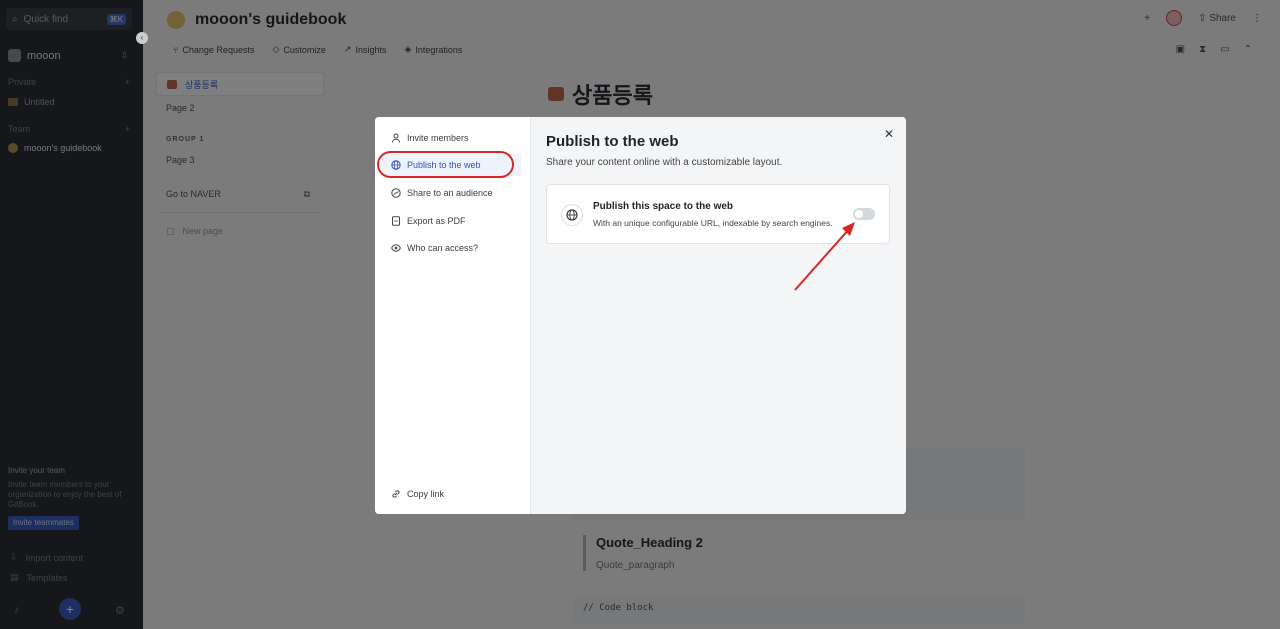 This screenshot has width=1280, height=629. Describe the element at coordinates (142, 38) in the screenshot. I see `collapse-sidebar-button: ‹` at that location.